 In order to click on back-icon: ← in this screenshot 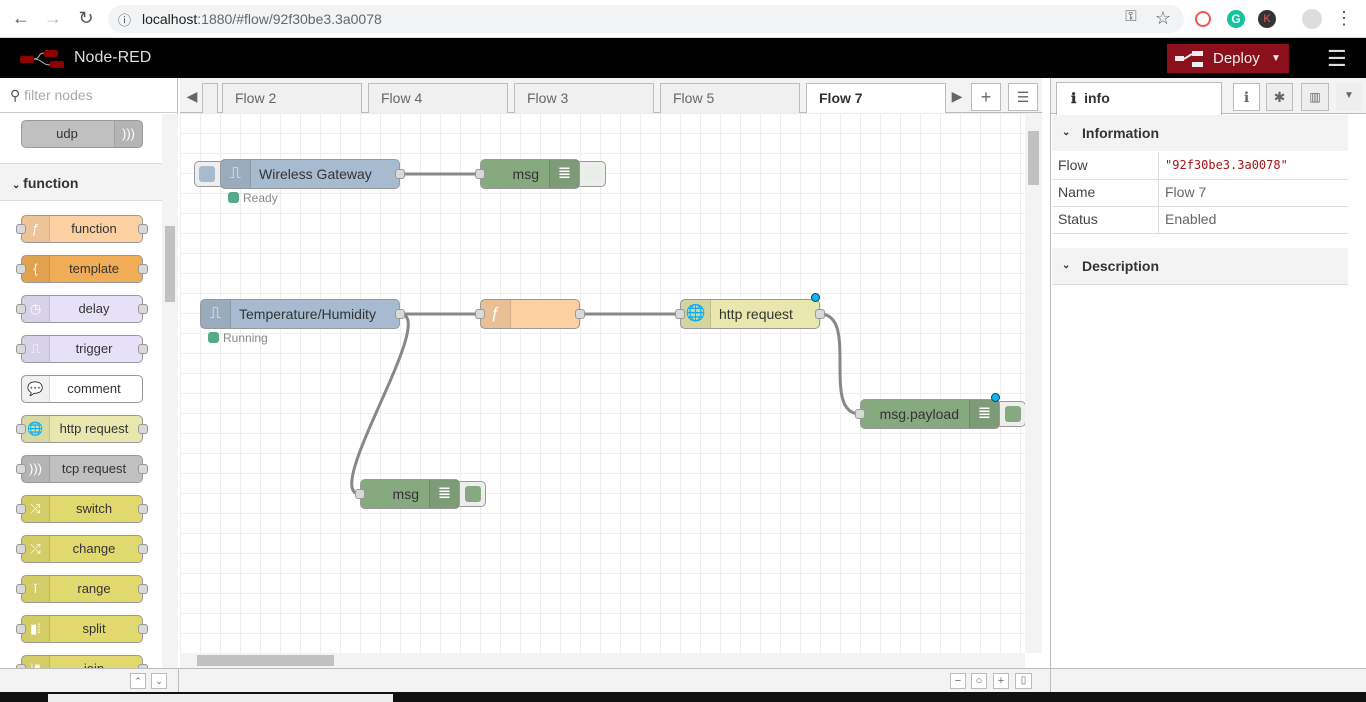, I will do `click(21, 18)`.